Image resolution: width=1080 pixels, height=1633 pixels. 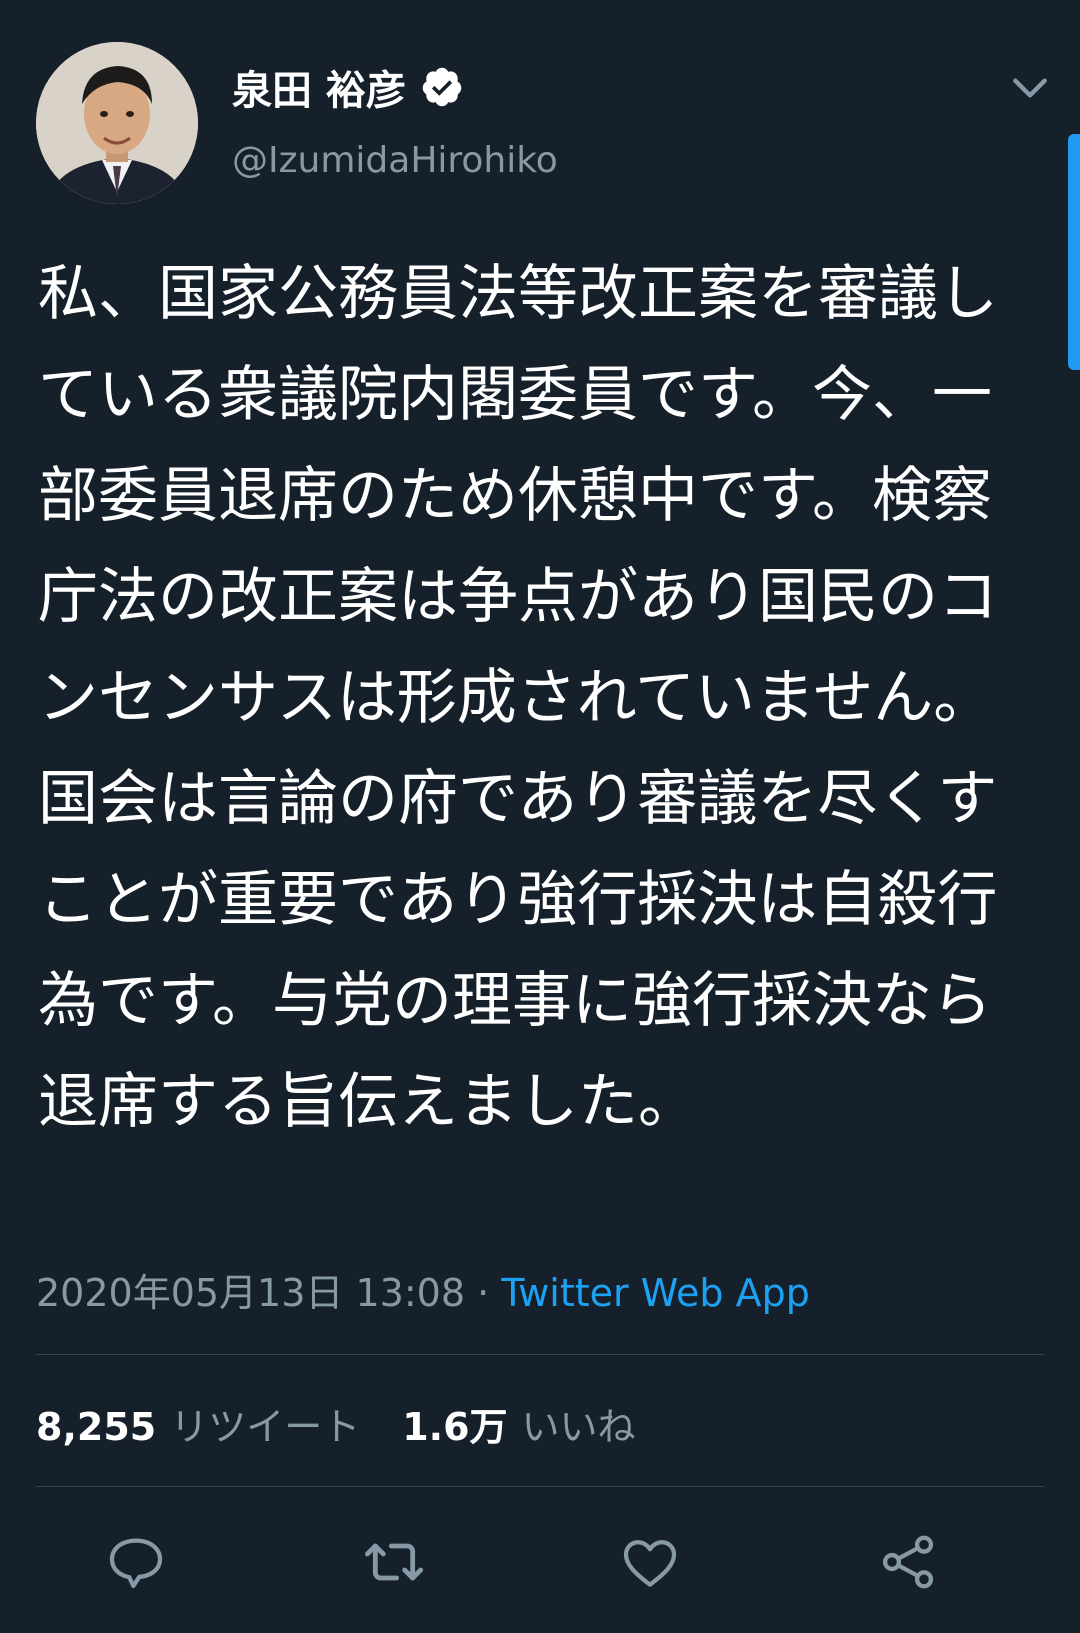 What do you see at coordinates (655, 1293) in the screenshot?
I see `source-link: Twitter Web App` at bounding box center [655, 1293].